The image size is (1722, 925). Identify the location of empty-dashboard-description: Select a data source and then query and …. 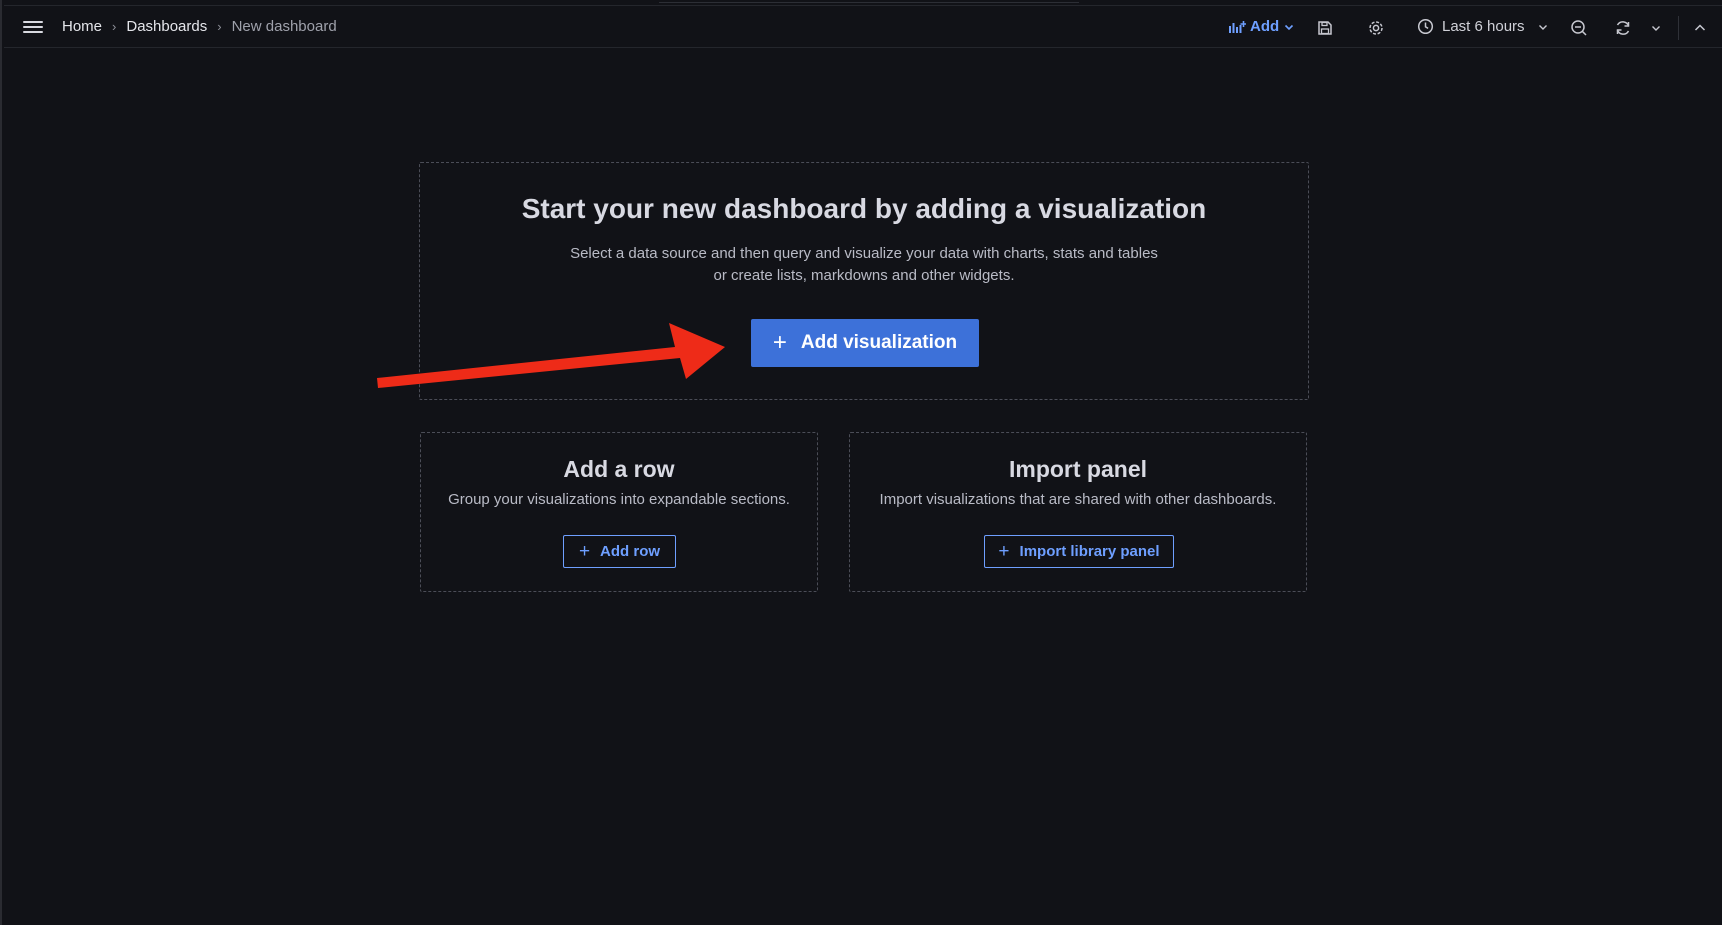
(864, 265).